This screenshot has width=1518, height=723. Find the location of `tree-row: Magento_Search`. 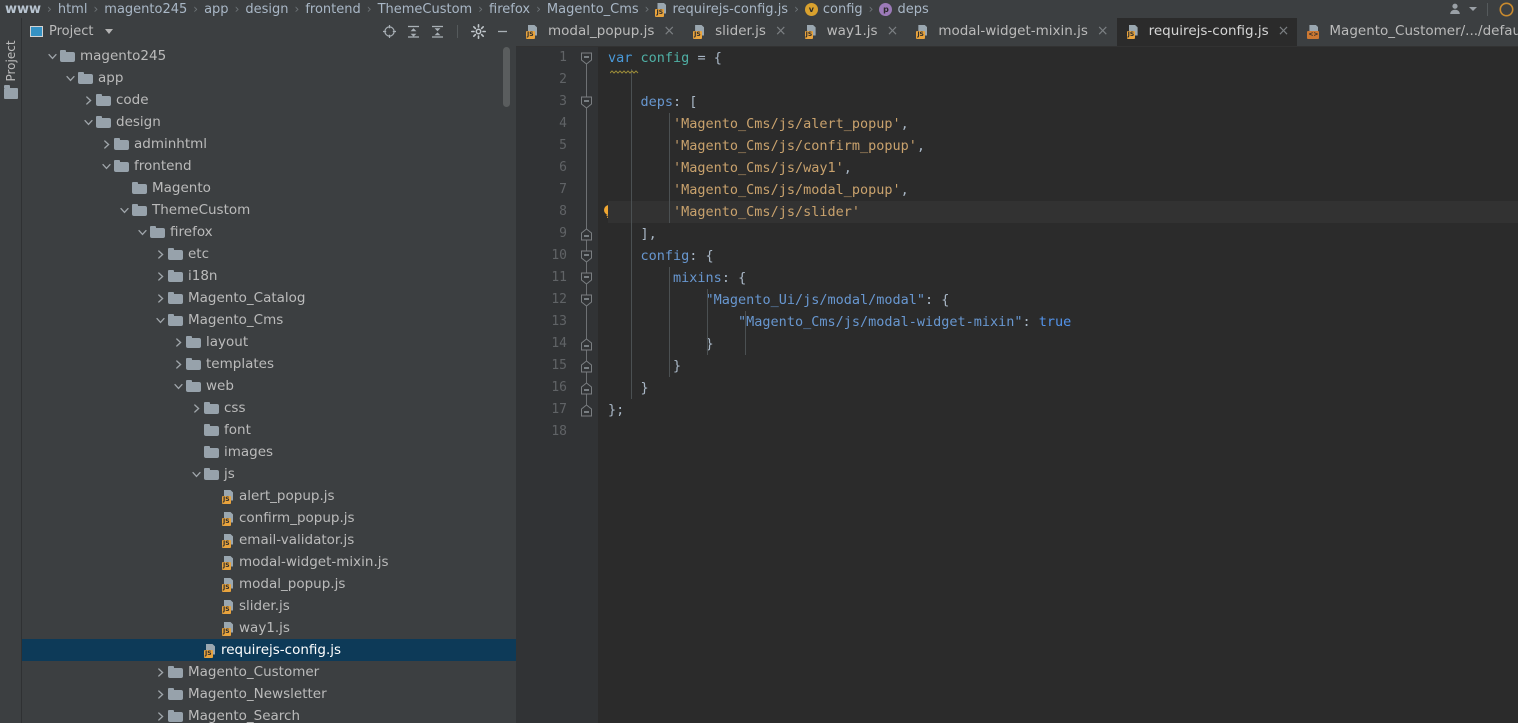

tree-row: Magento_Search is located at coordinates (269, 714).